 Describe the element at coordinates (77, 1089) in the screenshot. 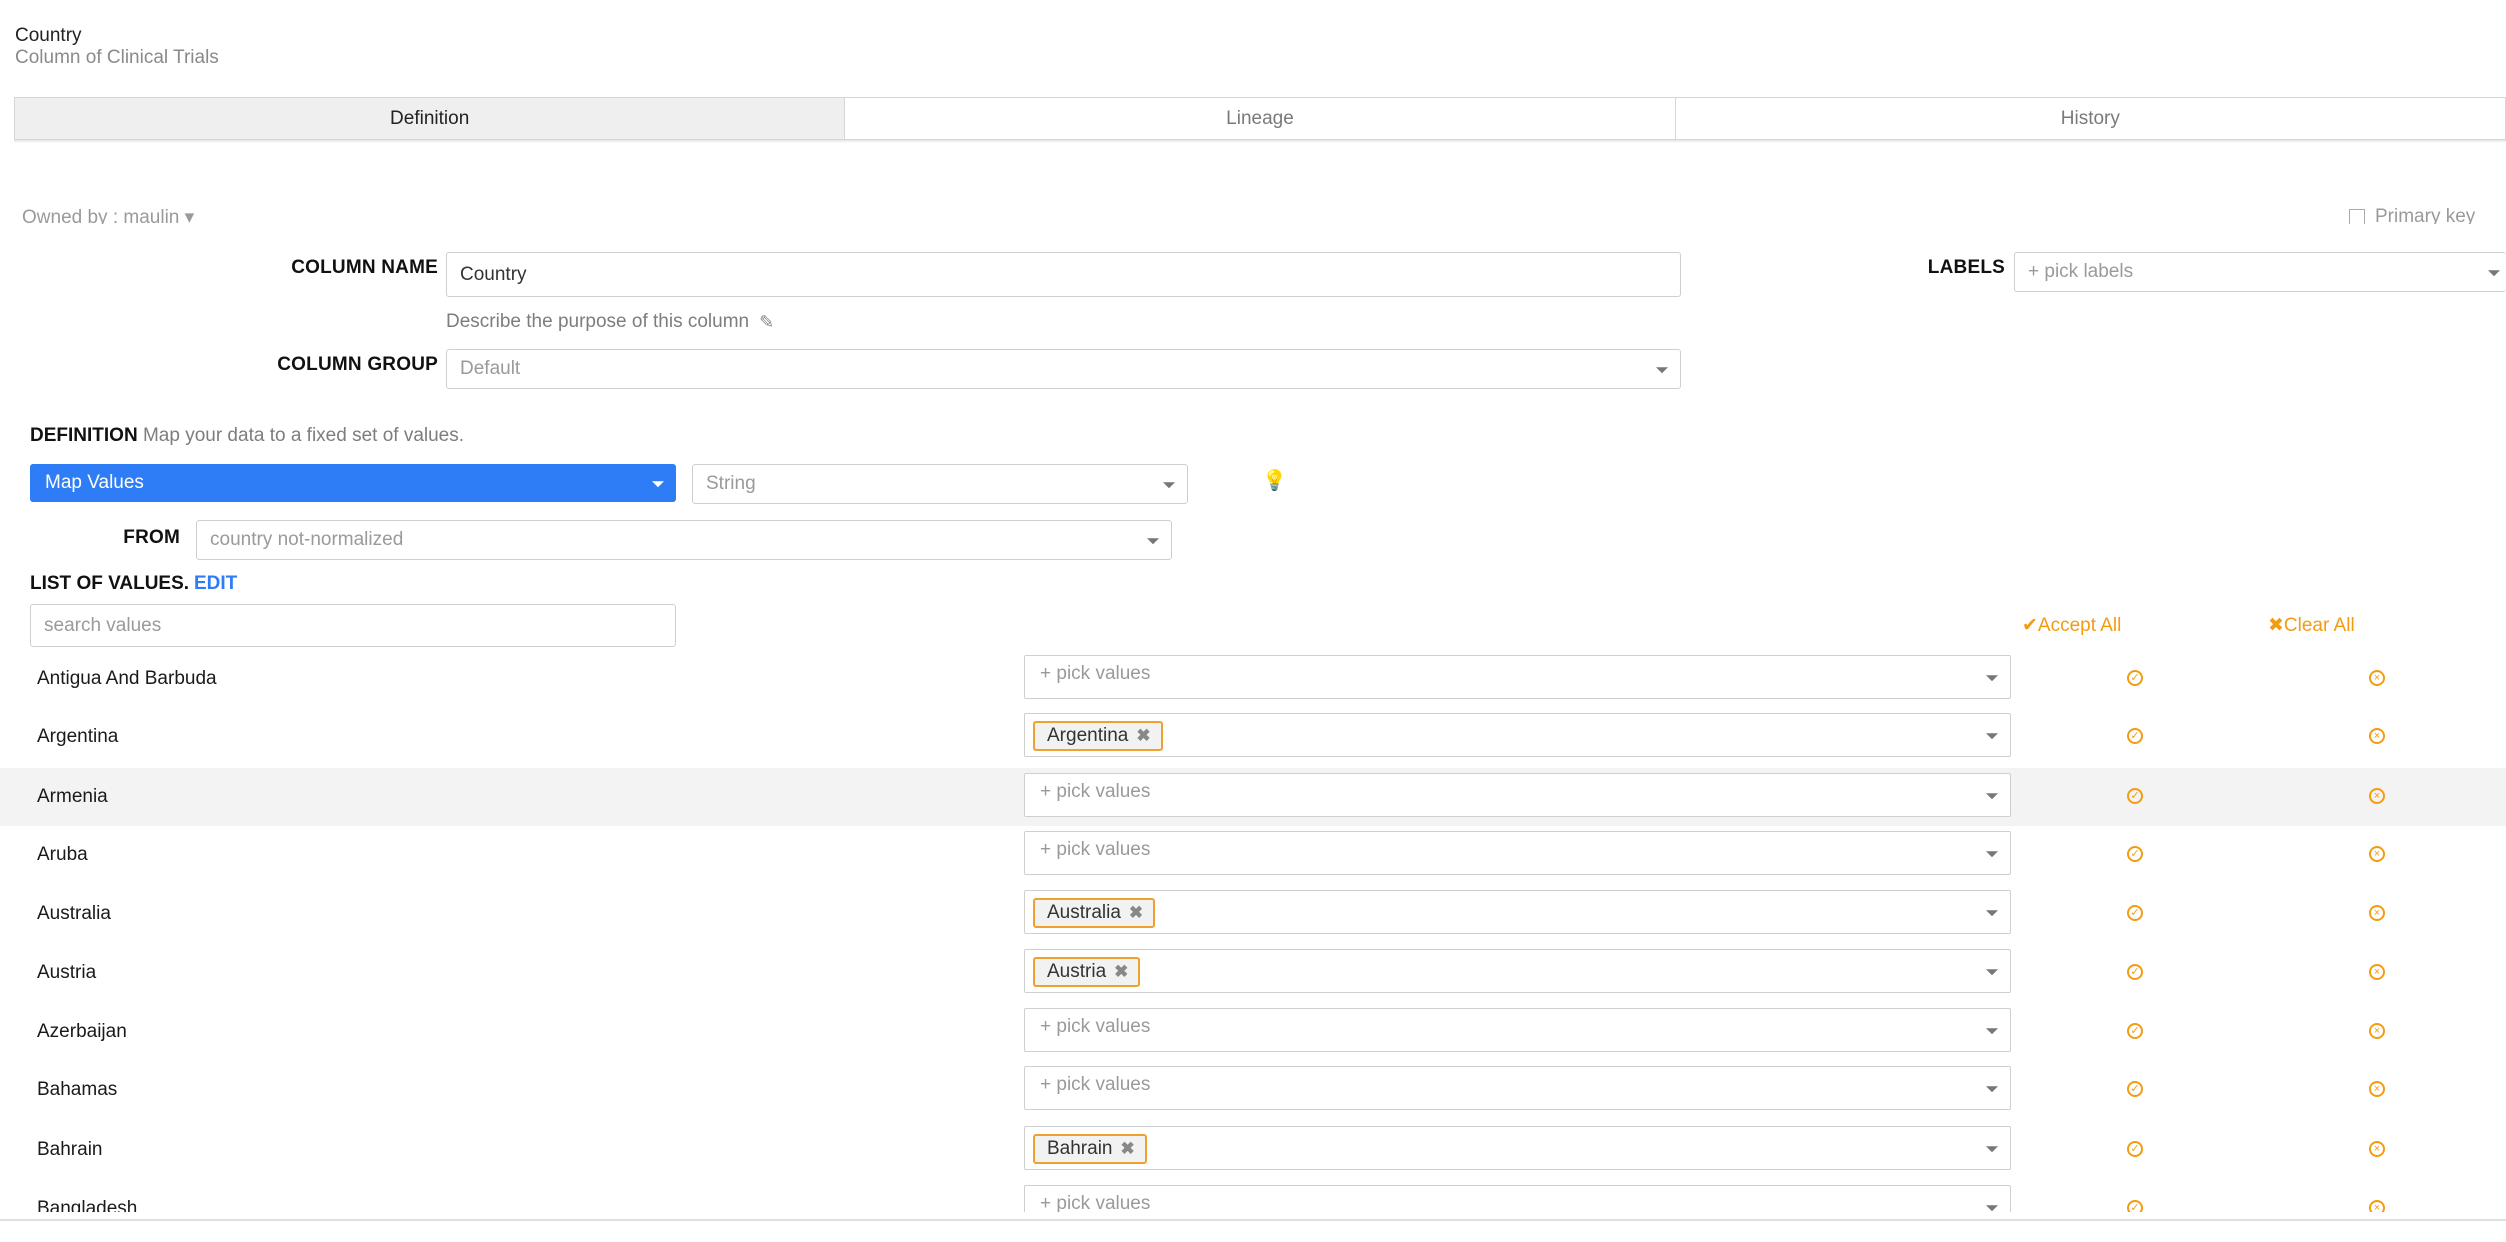

I see `value-source-name: Bahamas` at that location.